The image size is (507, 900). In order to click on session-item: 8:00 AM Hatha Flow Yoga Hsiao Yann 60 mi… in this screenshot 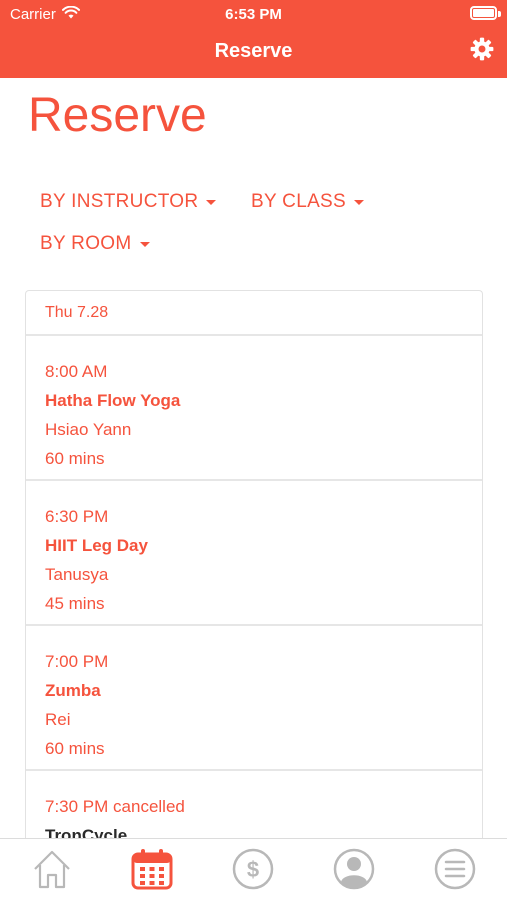, I will do `click(254, 408)`.